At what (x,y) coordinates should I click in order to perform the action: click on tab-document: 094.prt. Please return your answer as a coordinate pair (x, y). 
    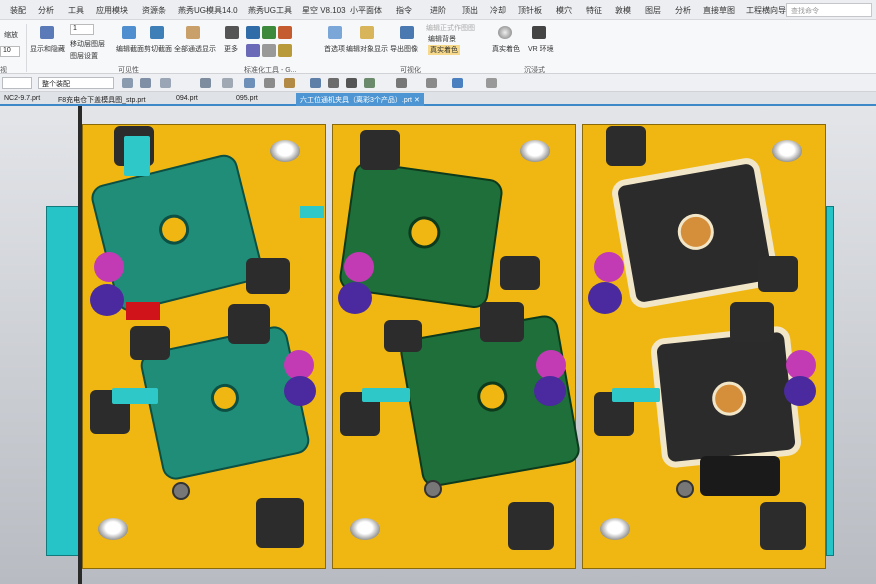
    Looking at the image, I should click on (187, 99).